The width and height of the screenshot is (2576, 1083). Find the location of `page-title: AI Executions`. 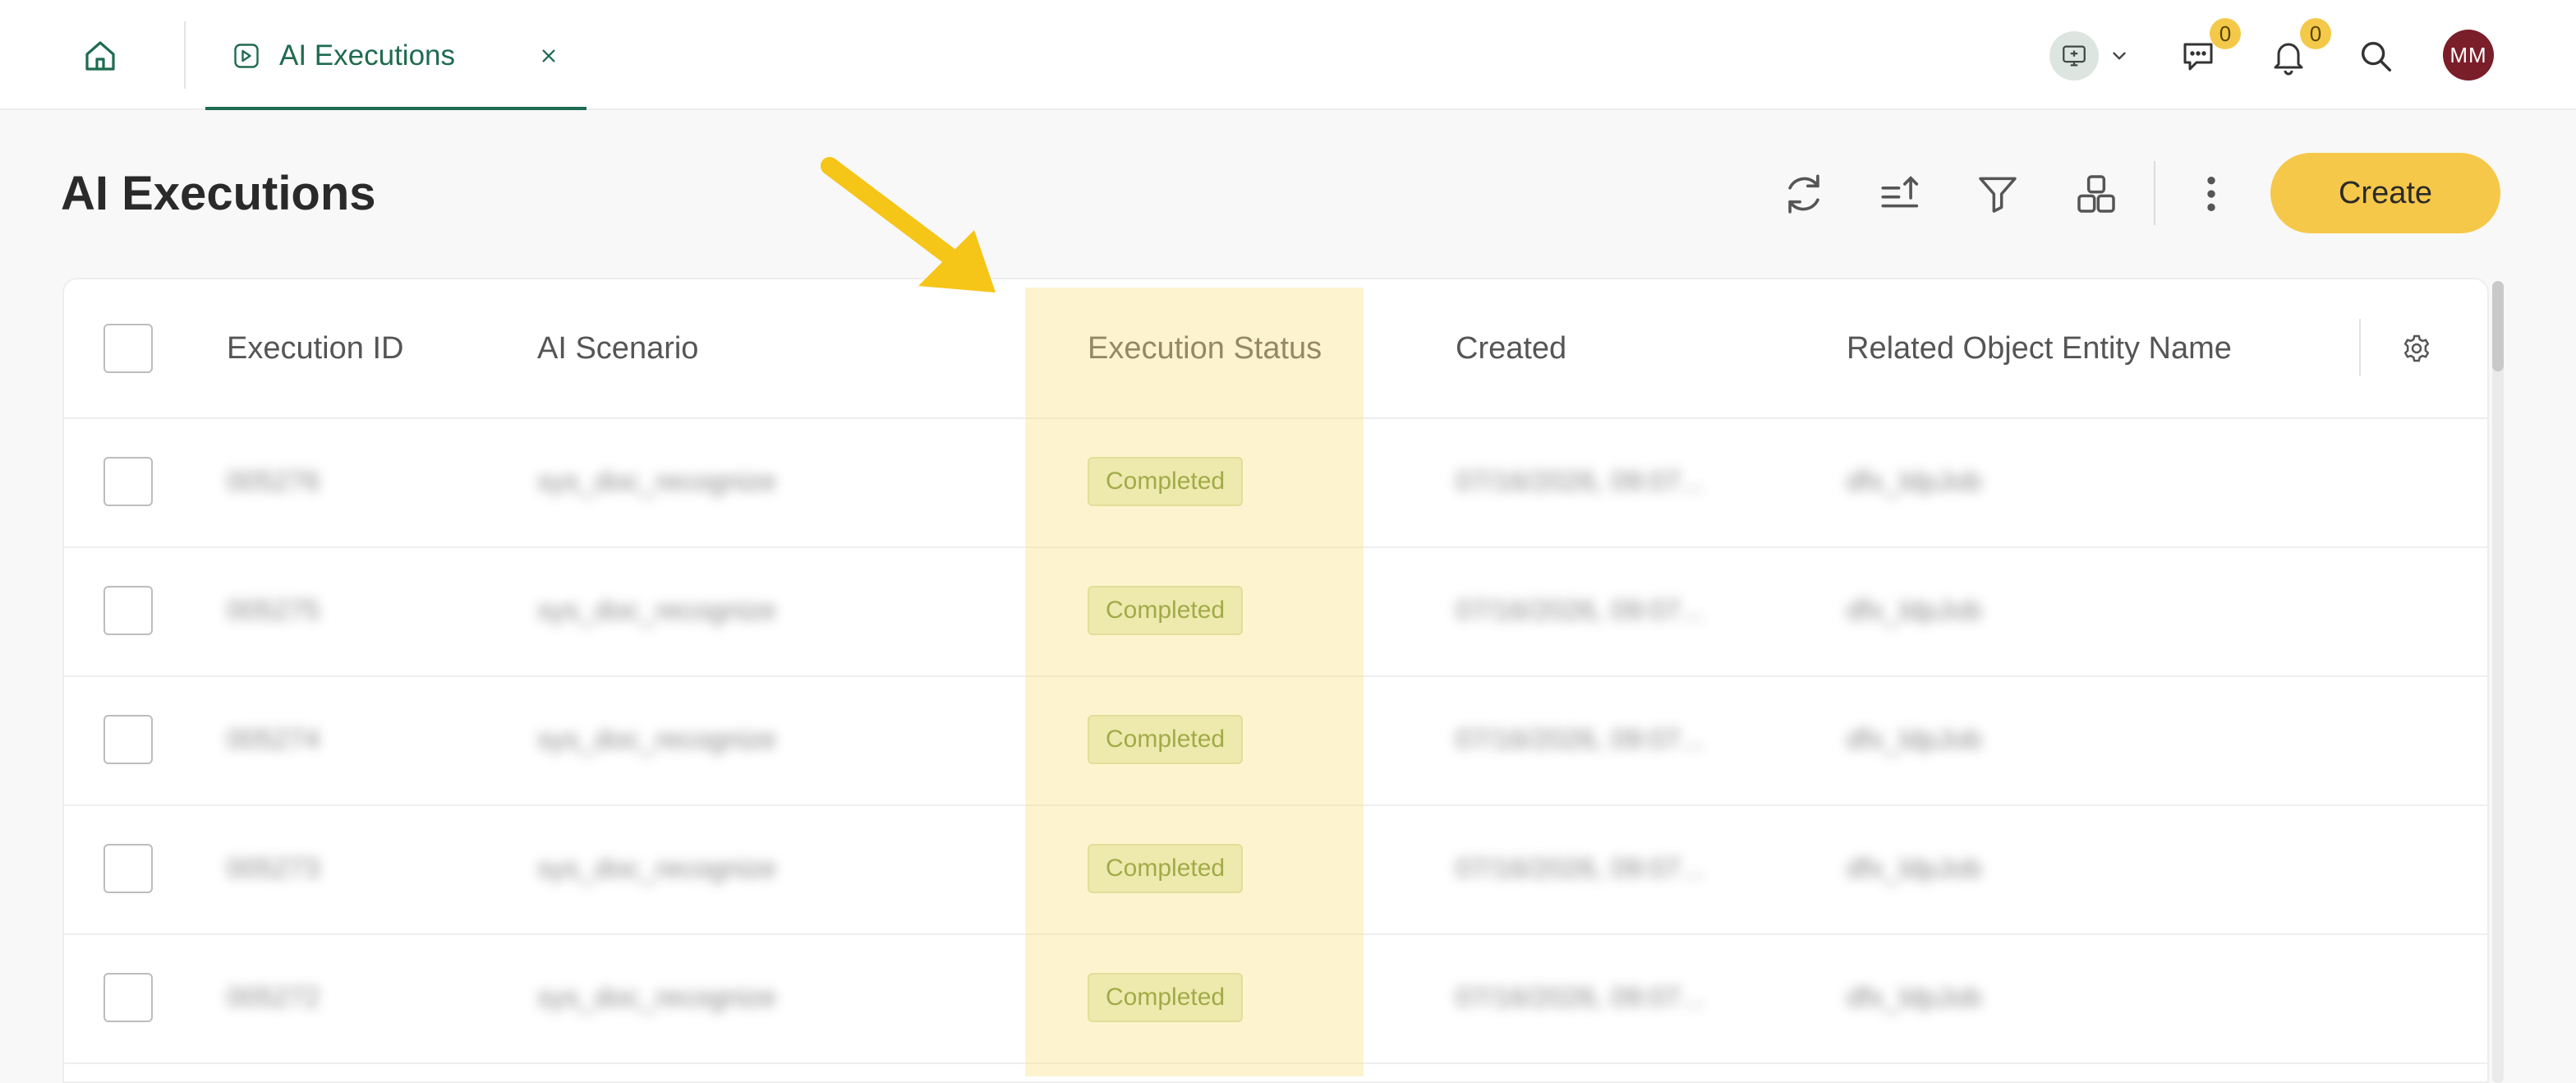

page-title: AI Executions is located at coordinates (218, 193).